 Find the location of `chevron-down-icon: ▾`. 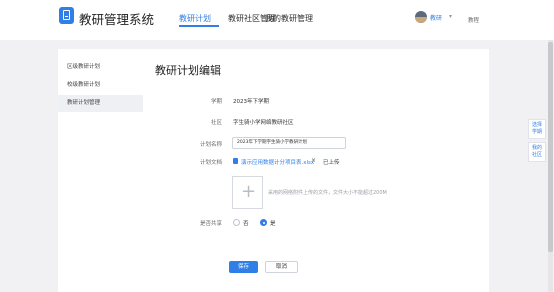

chevron-down-icon: ▾ is located at coordinates (450, 16).